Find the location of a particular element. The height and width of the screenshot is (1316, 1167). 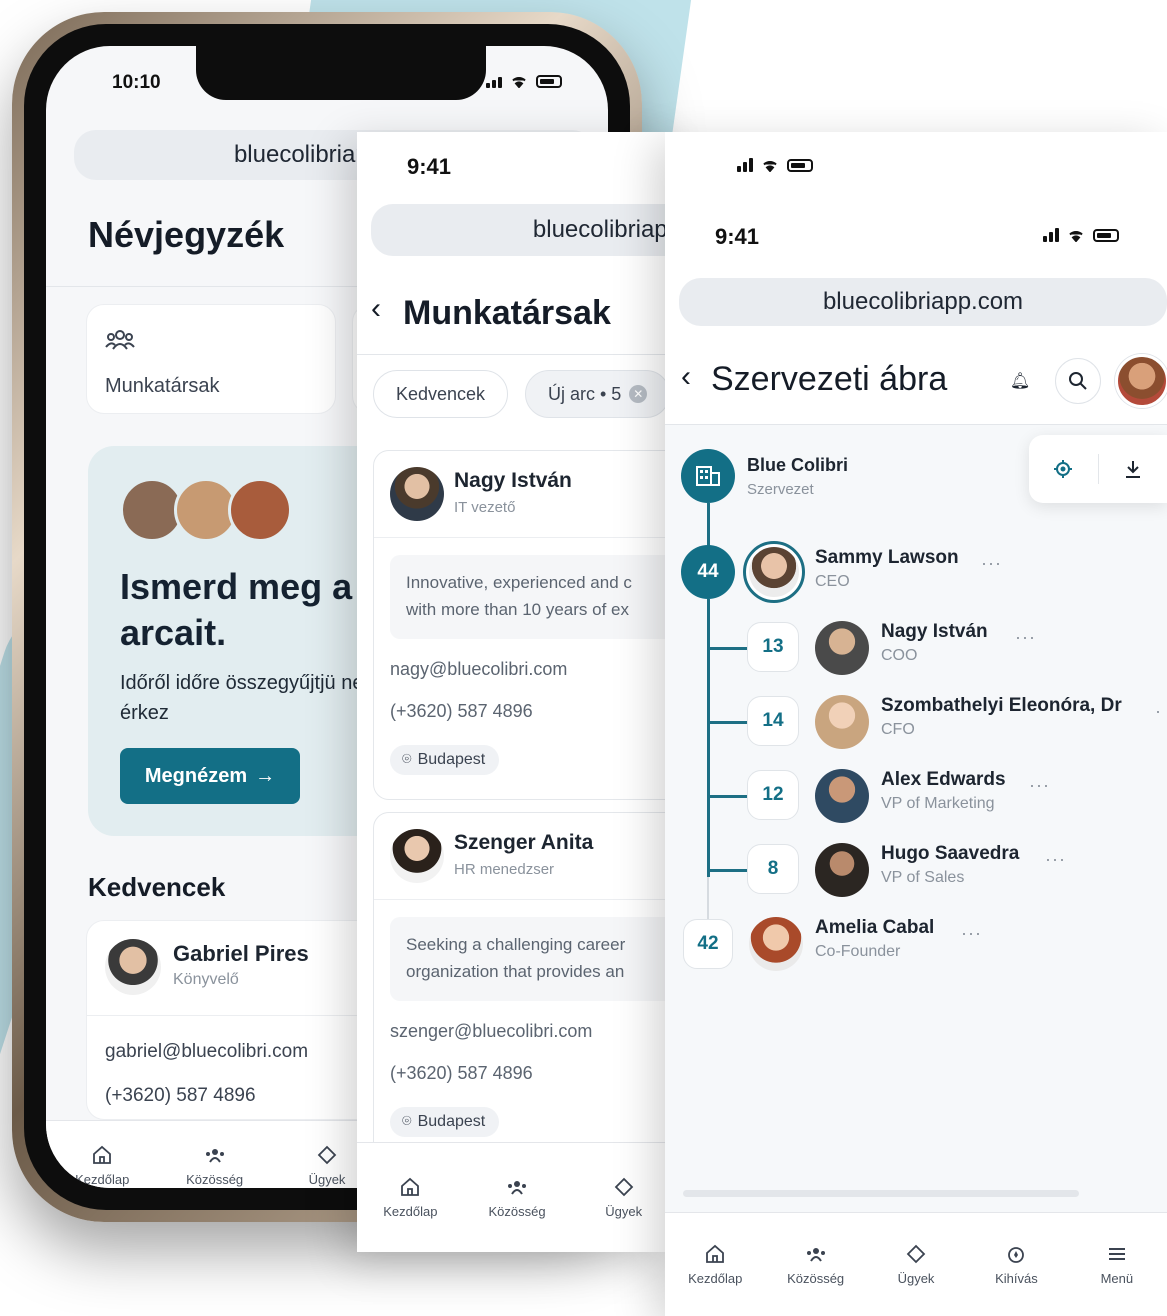

person-name: Gabriel Pires is located at coordinates (241, 953).